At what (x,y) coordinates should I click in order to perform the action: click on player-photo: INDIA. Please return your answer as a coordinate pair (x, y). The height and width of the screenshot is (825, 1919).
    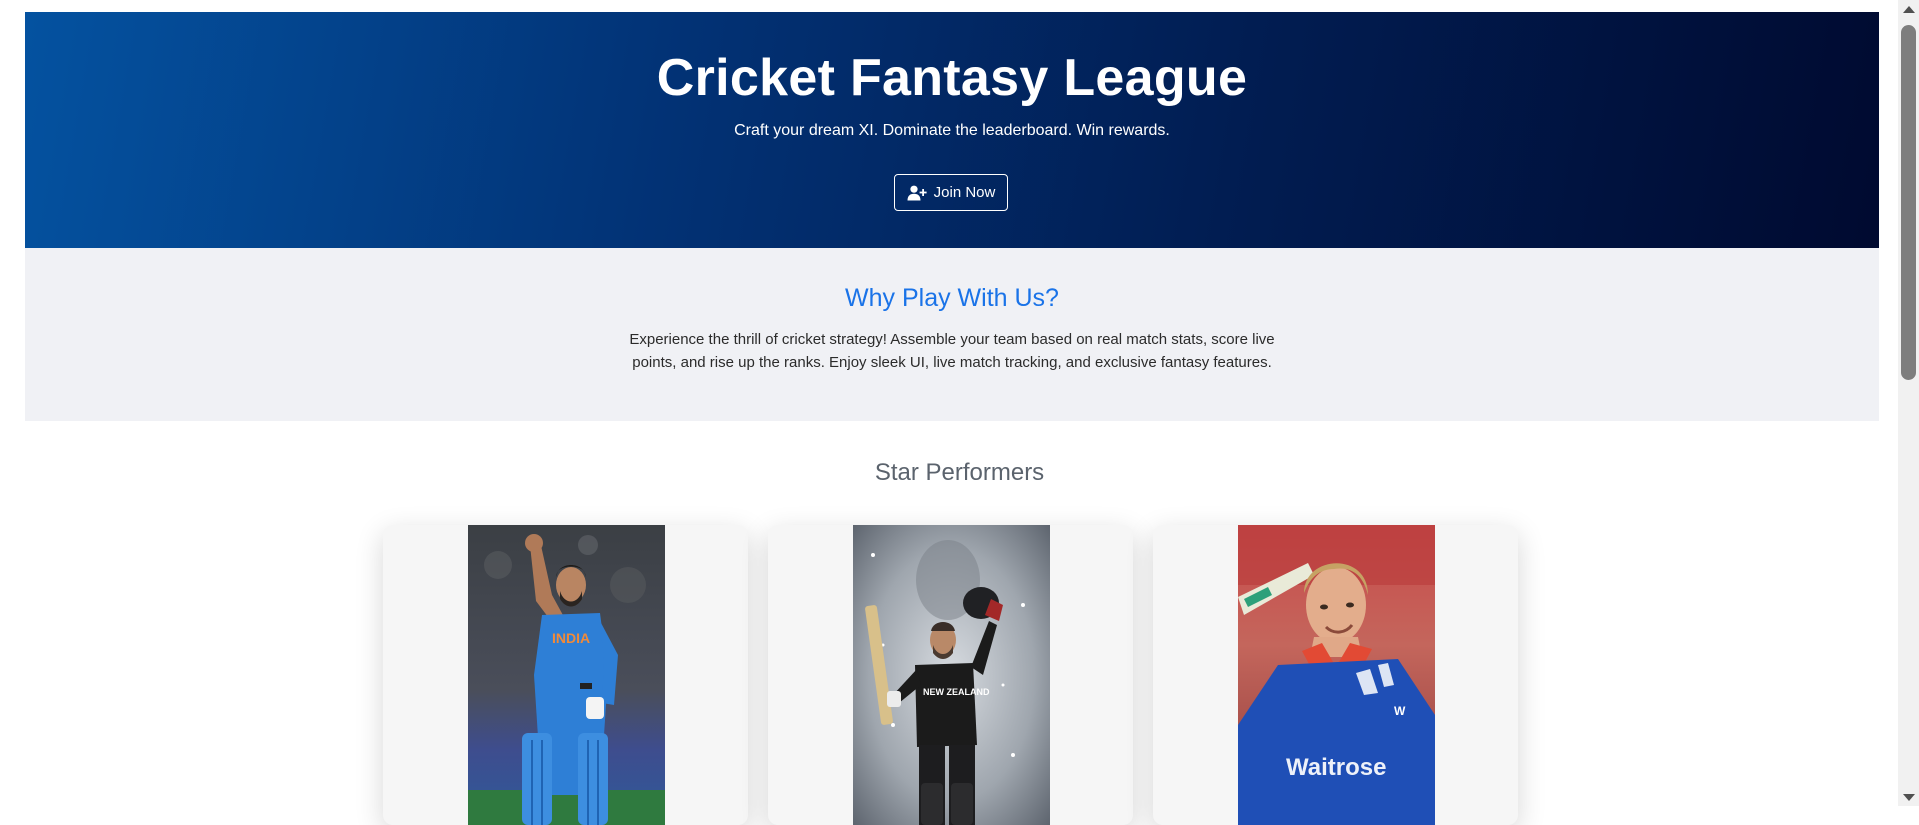
    Looking at the image, I should click on (566, 675).